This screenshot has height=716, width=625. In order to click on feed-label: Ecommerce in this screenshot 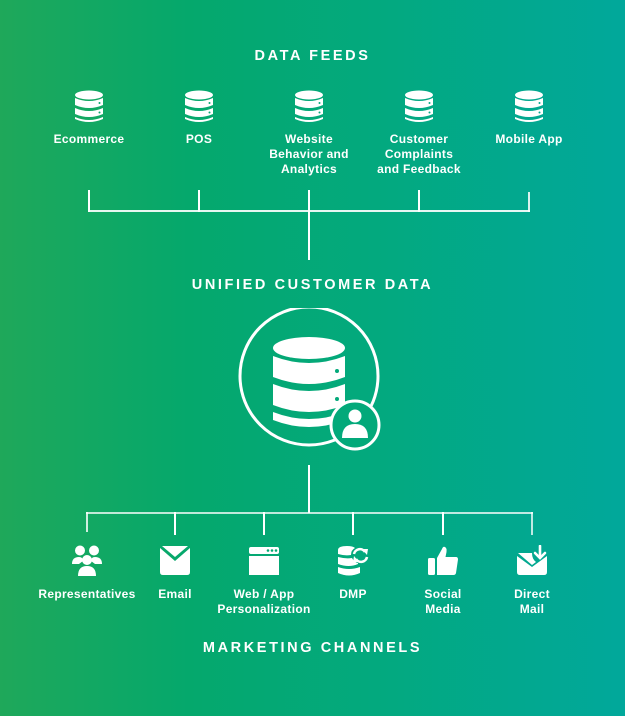, I will do `click(89, 139)`.